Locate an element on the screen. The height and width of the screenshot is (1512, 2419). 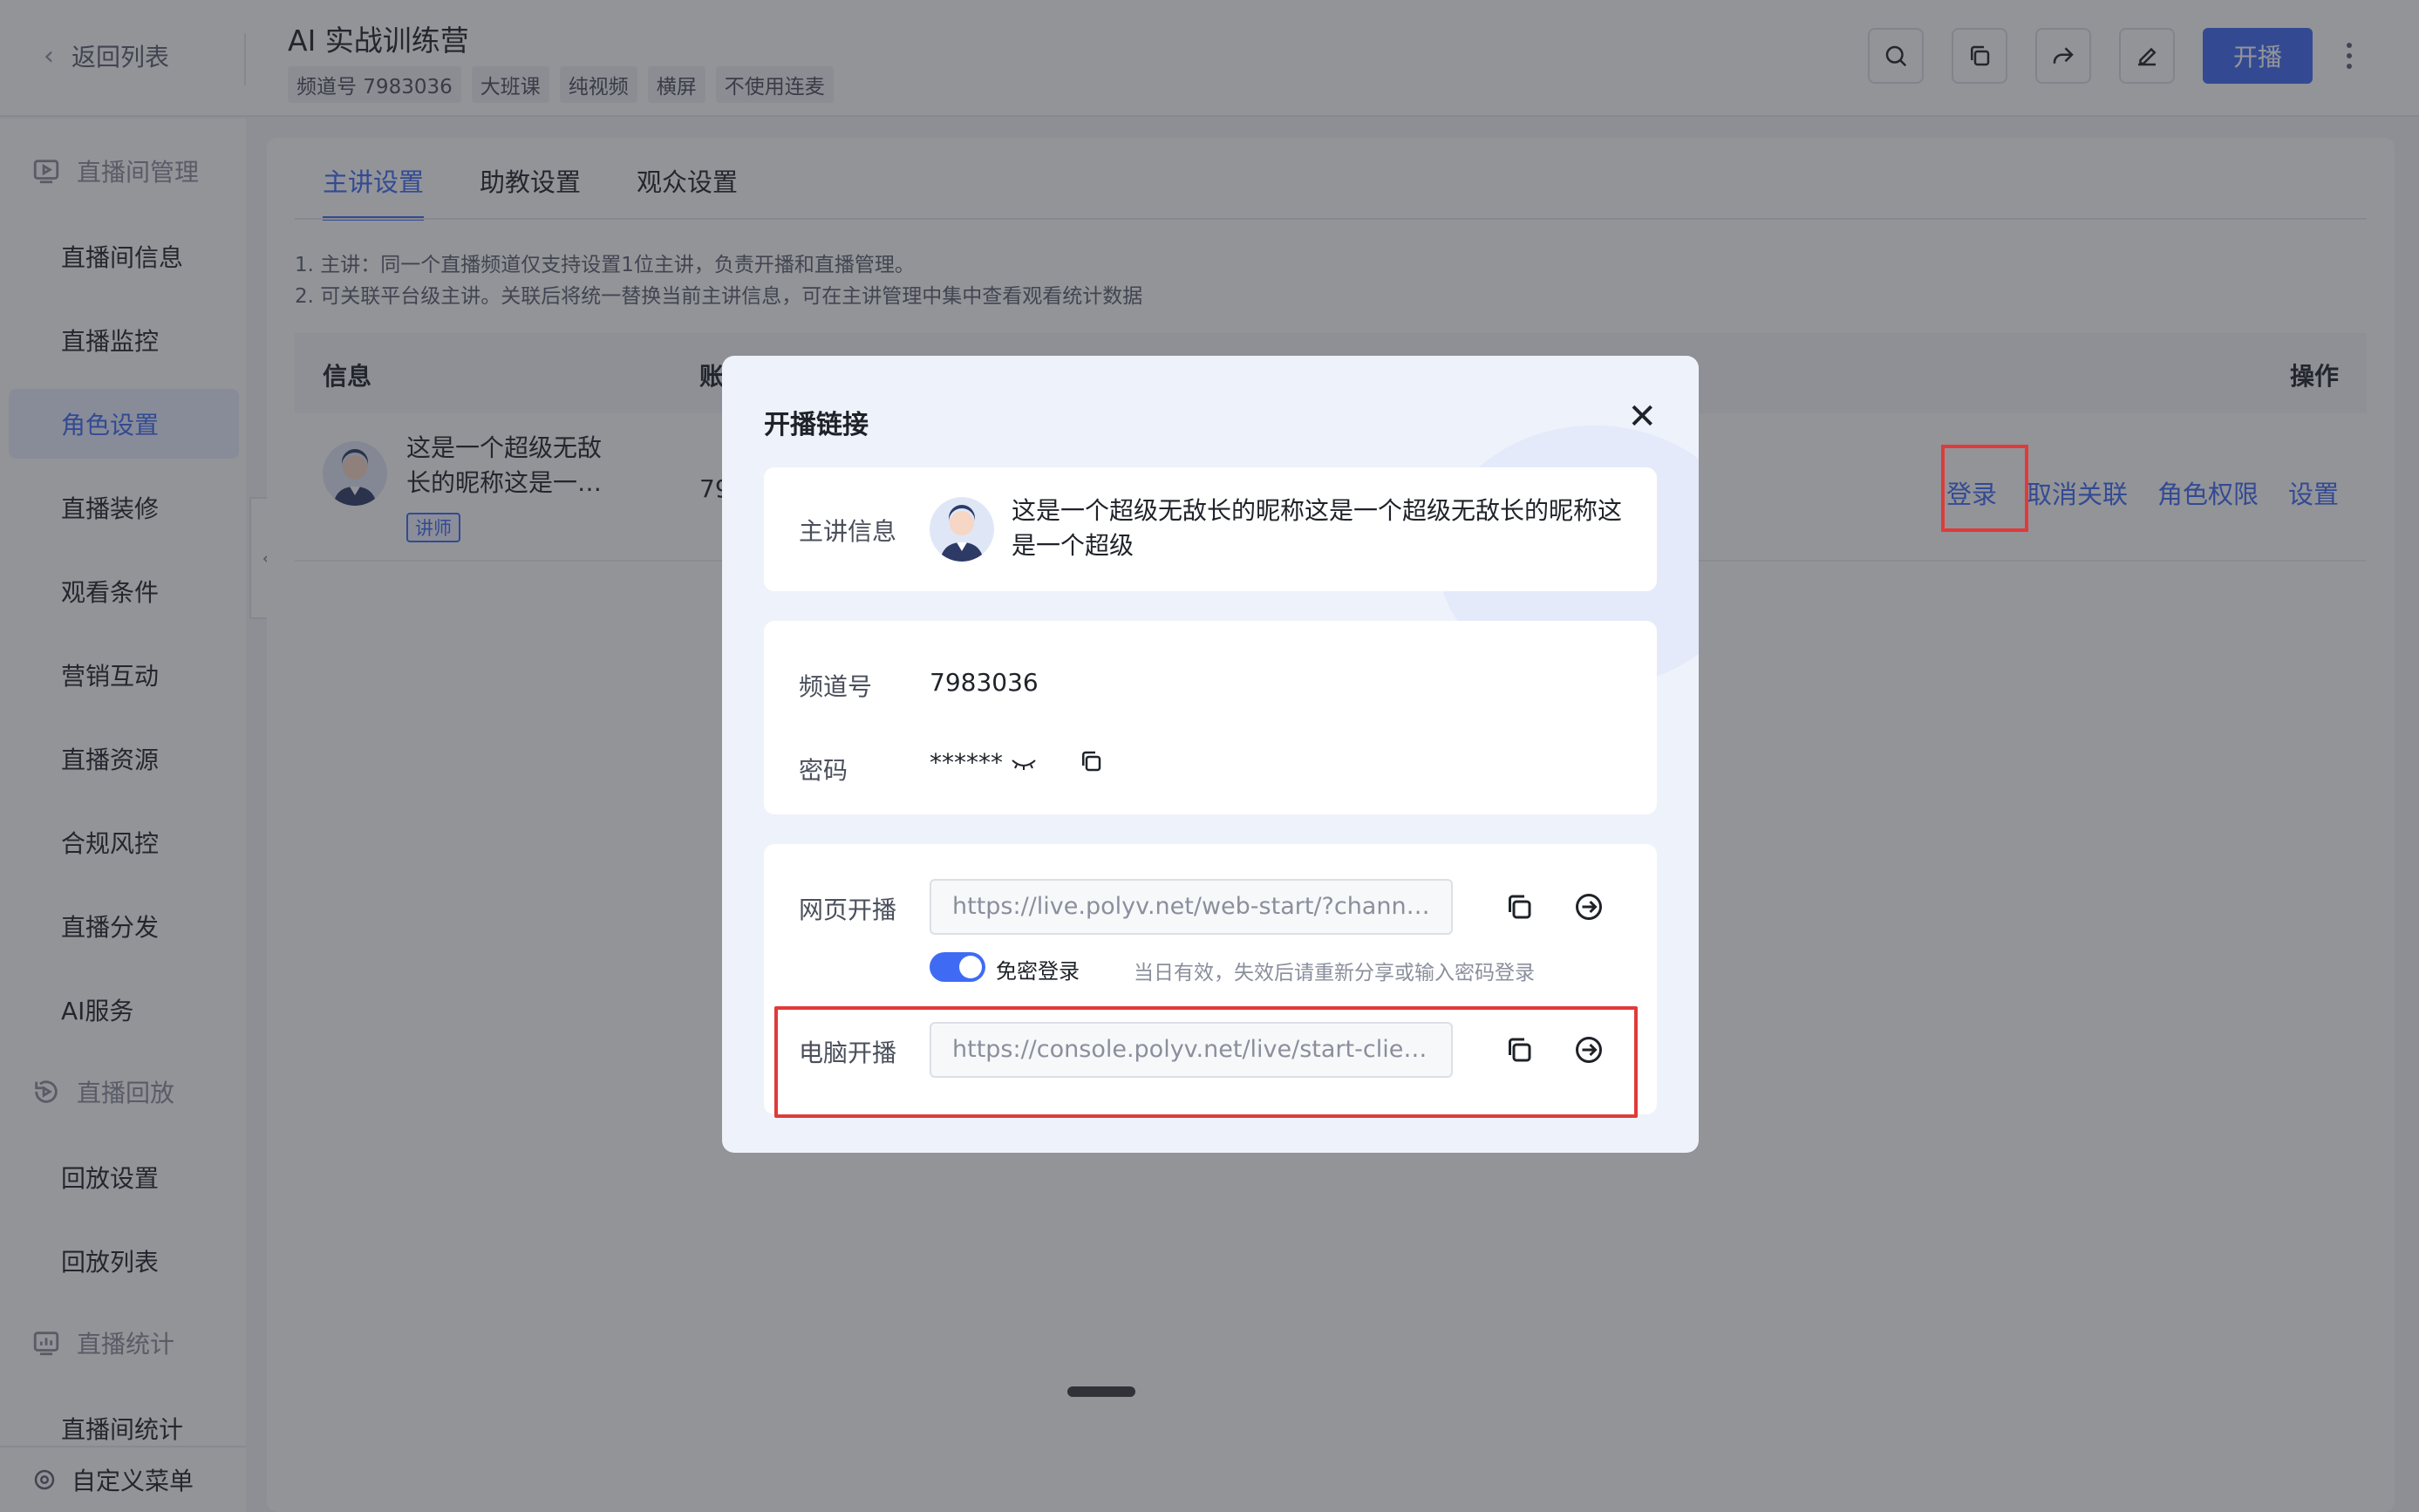
bottom-drag-handle is located at coordinates (1101, 1391).